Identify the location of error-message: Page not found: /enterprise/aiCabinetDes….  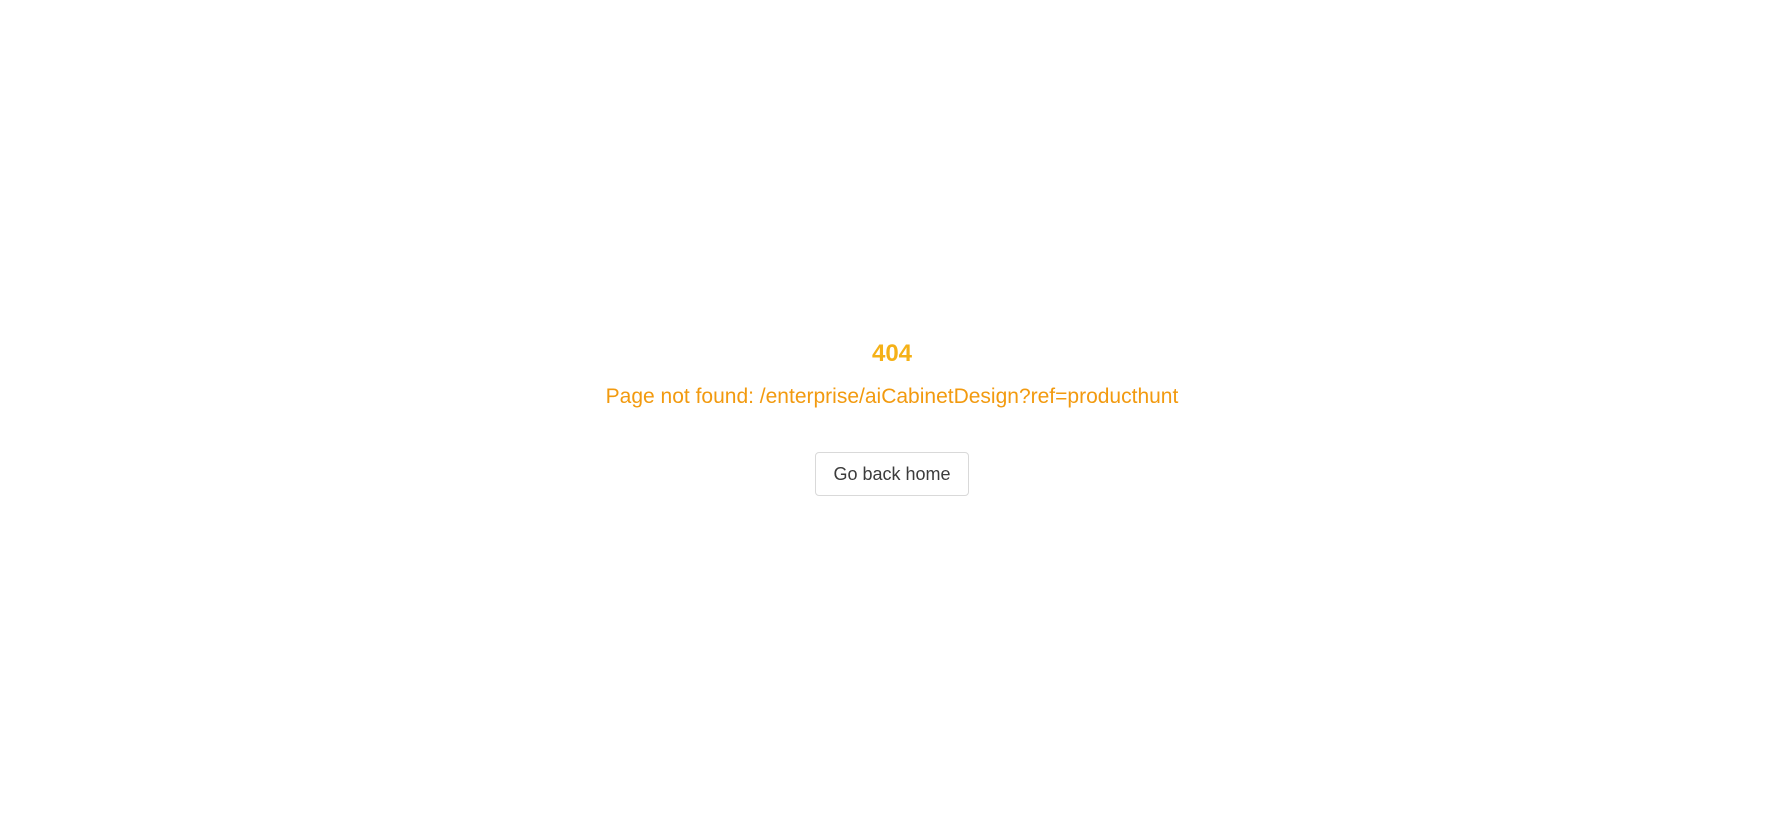
(892, 396).